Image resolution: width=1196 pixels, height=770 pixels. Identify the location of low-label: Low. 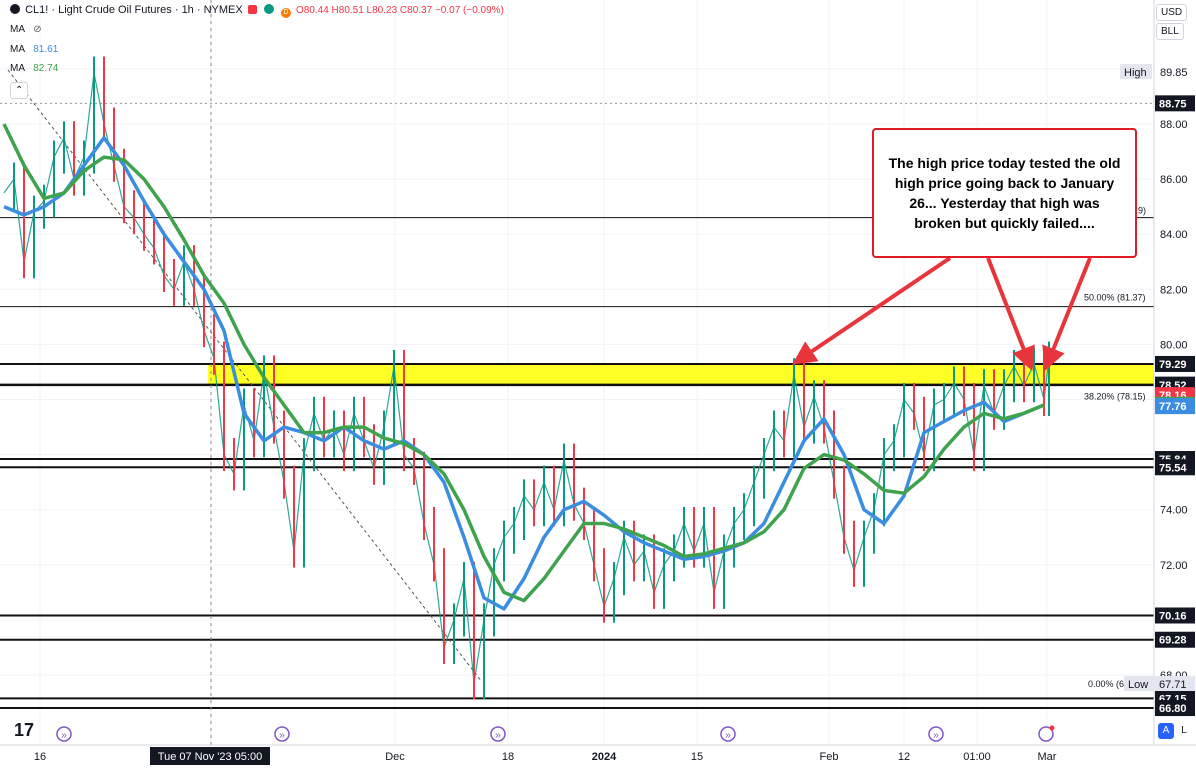
(1138, 685).